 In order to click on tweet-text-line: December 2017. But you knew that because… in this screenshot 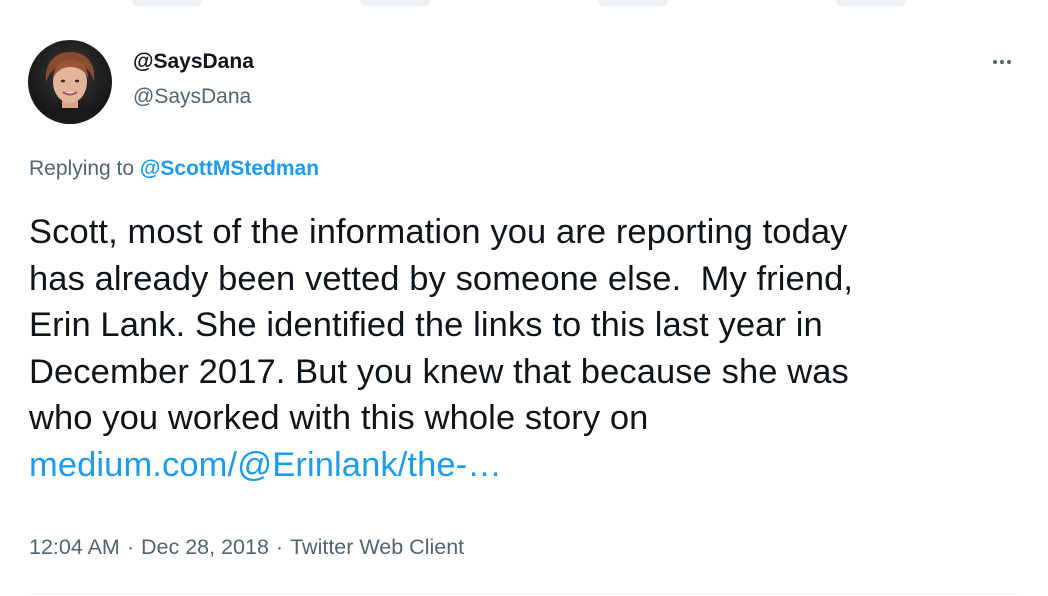, I will do `click(439, 371)`.